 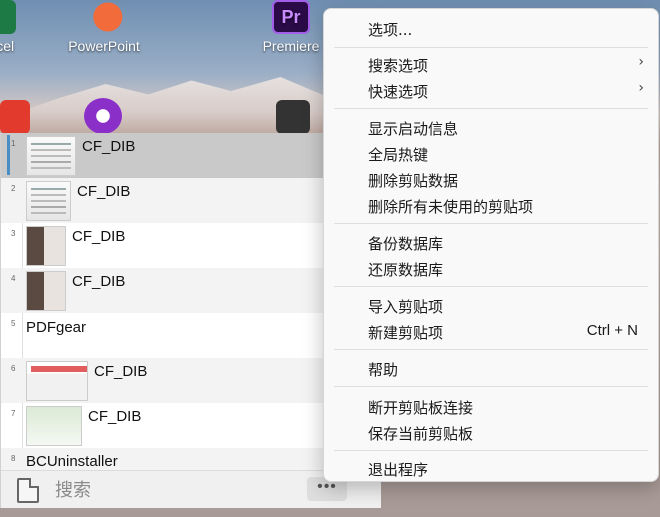 I want to click on menu-item-label: 全局热键, so click(x=398, y=155).